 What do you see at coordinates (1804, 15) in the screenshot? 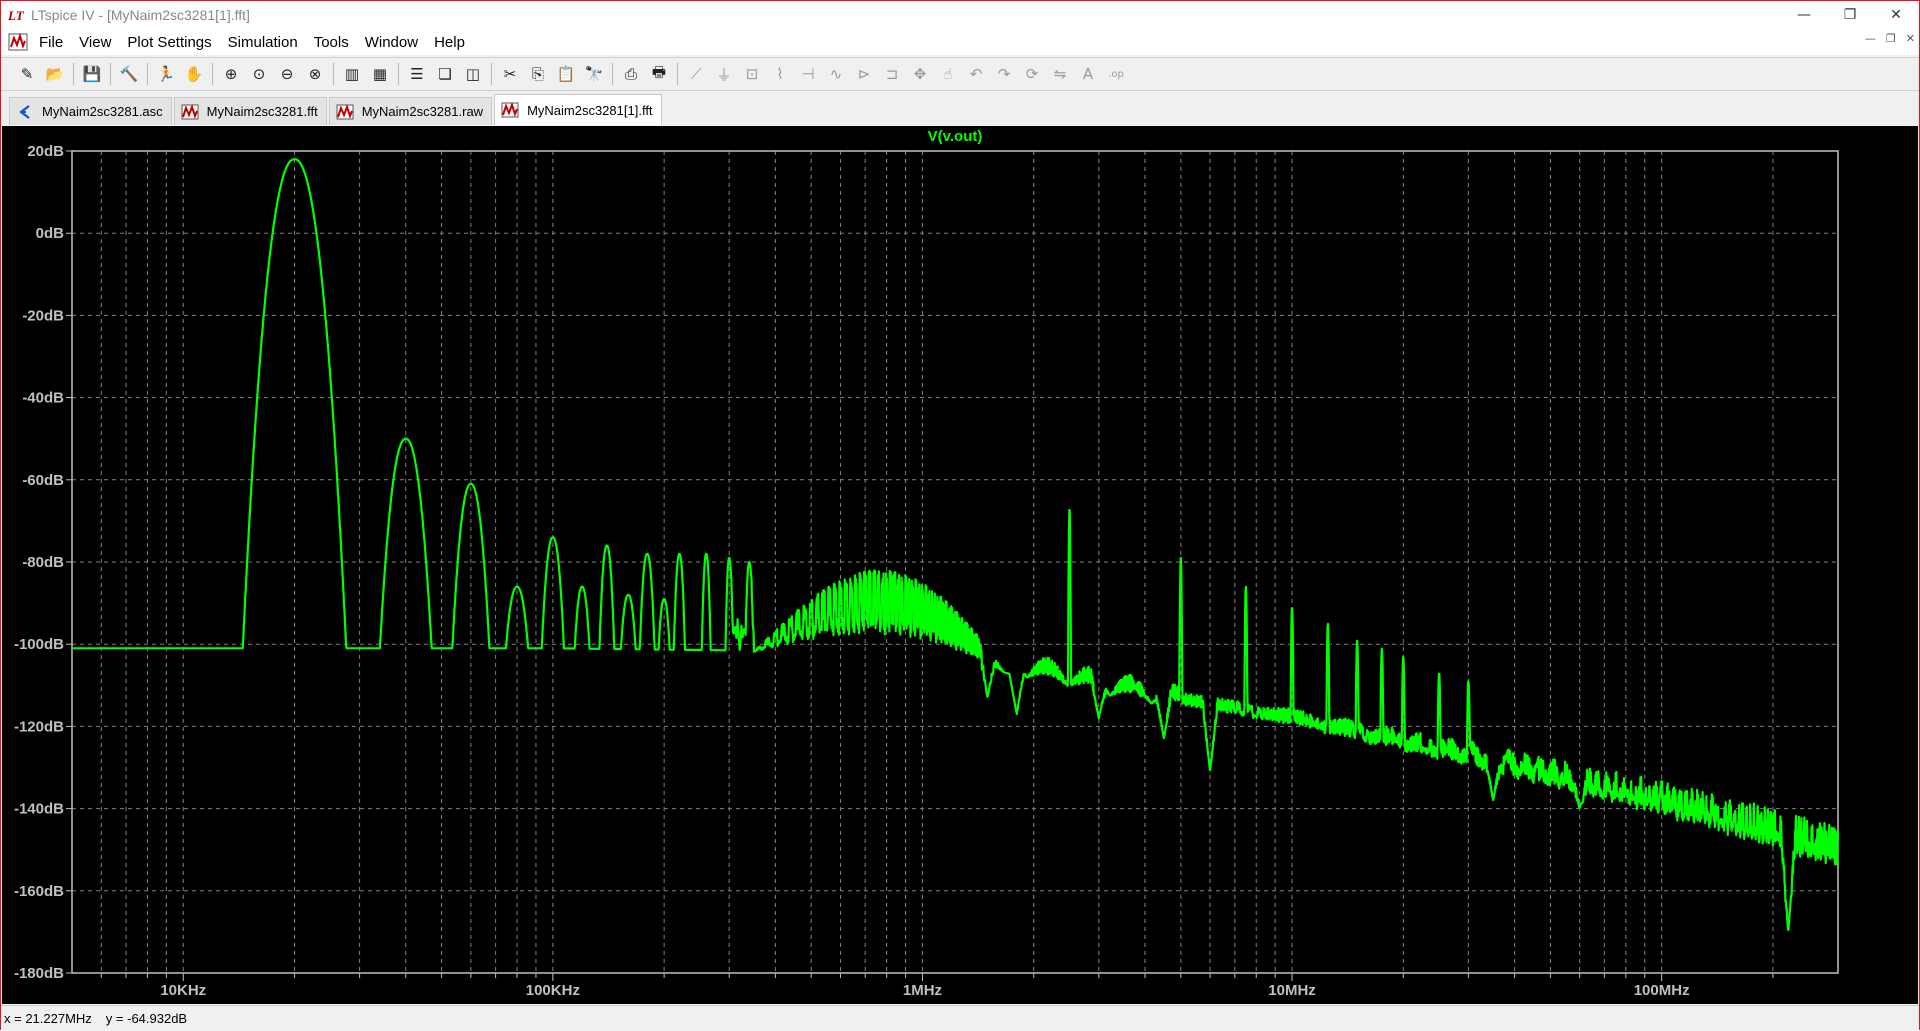
I see `minimize-button: —` at bounding box center [1804, 15].